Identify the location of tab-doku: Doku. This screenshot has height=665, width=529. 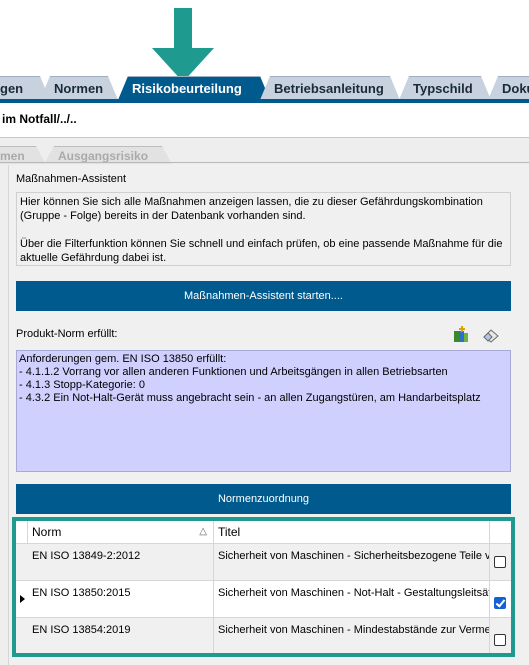
(508, 88).